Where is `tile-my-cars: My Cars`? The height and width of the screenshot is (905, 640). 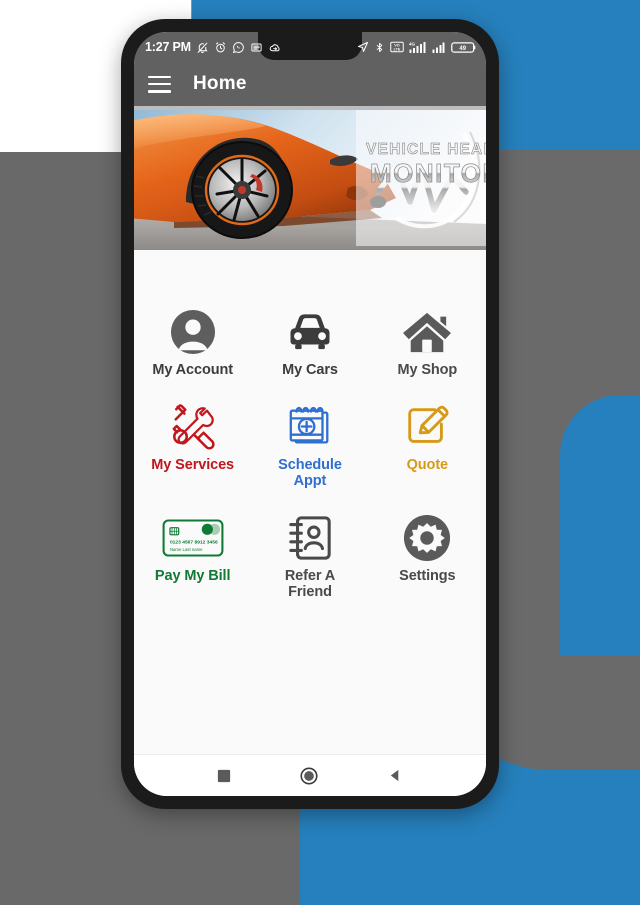 tile-my-cars: My Cars is located at coordinates (309, 343).